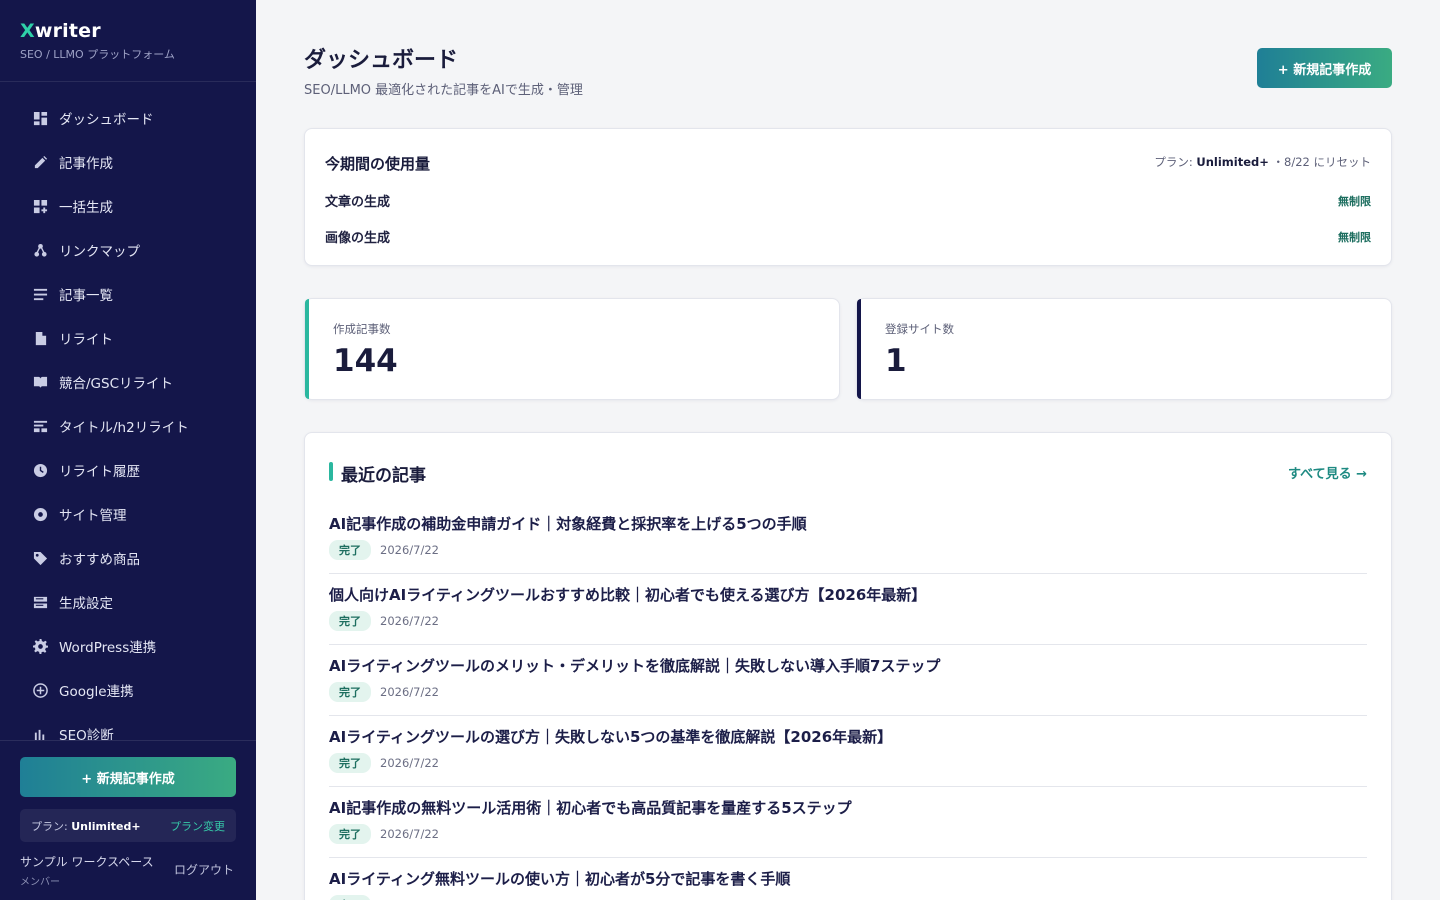  Describe the element at coordinates (1324, 68) in the screenshot. I see `new-article-button: + 新規記事作成` at that location.